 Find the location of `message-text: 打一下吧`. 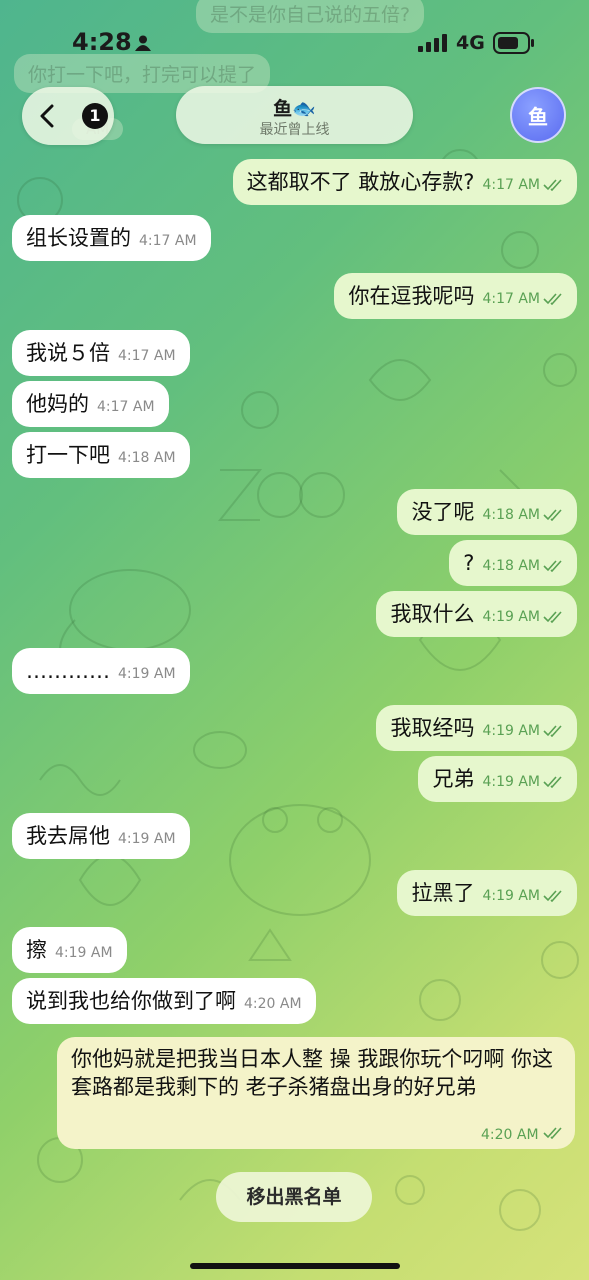

message-text: 打一下吧 is located at coordinates (68, 455).